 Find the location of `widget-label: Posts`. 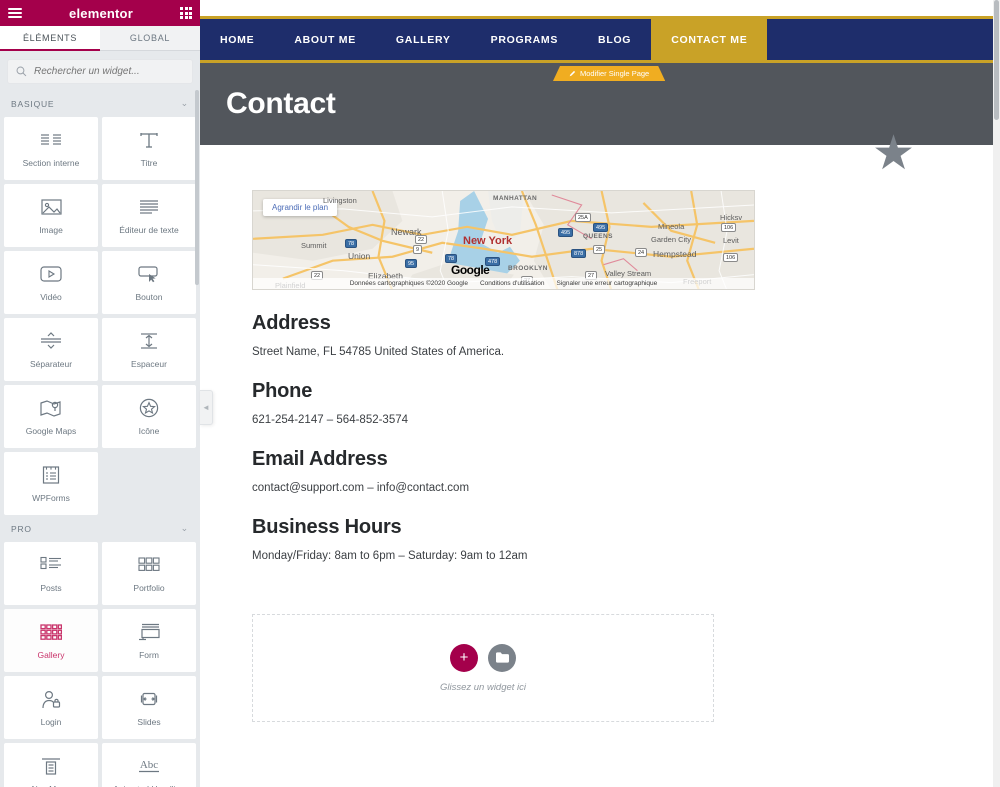

widget-label: Posts is located at coordinates (51, 588).